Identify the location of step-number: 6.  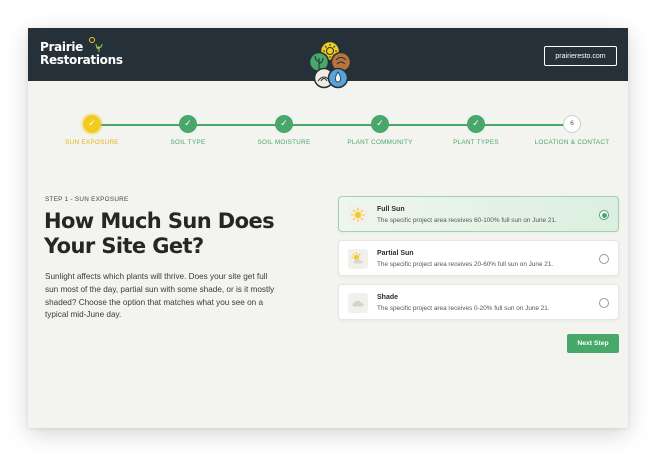
(572, 124).